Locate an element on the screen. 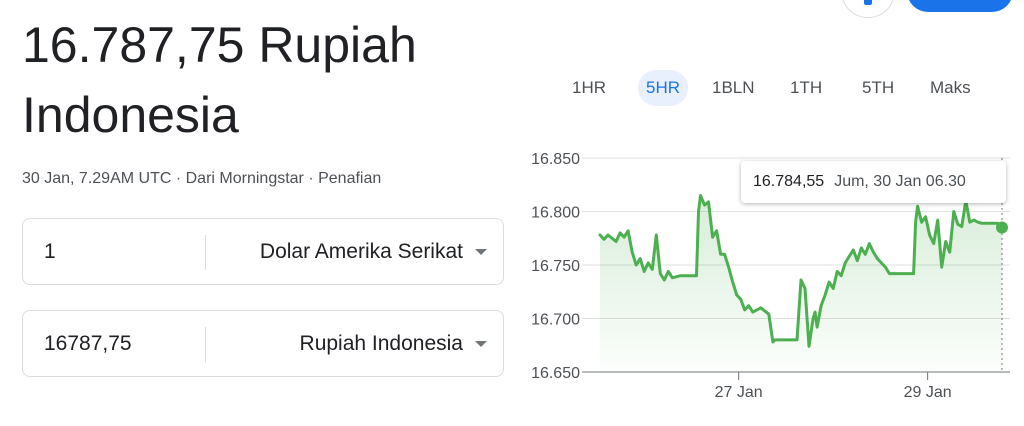 This screenshot has height=426, width=1024. chart-tooltip: 16.784,55 Jum, 30 Jan 06.30 is located at coordinates (873, 182).